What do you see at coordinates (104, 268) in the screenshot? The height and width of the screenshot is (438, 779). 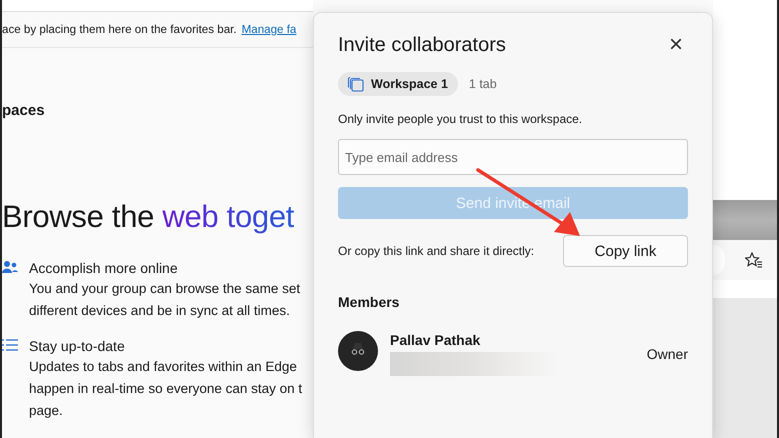 I see `feature-title: Accomplish more online` at bounding box center [104, 268].